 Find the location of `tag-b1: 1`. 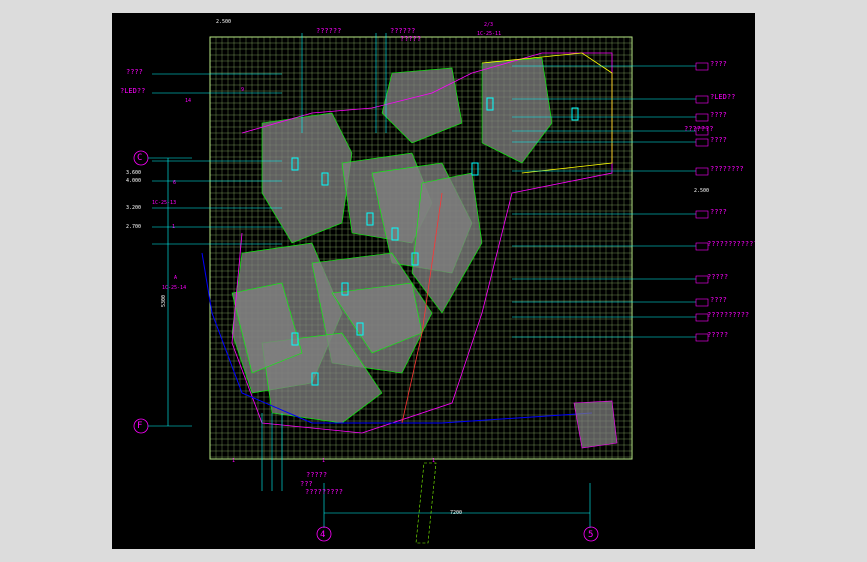

tag-b1: 1 is located at coordinates (234, 461).